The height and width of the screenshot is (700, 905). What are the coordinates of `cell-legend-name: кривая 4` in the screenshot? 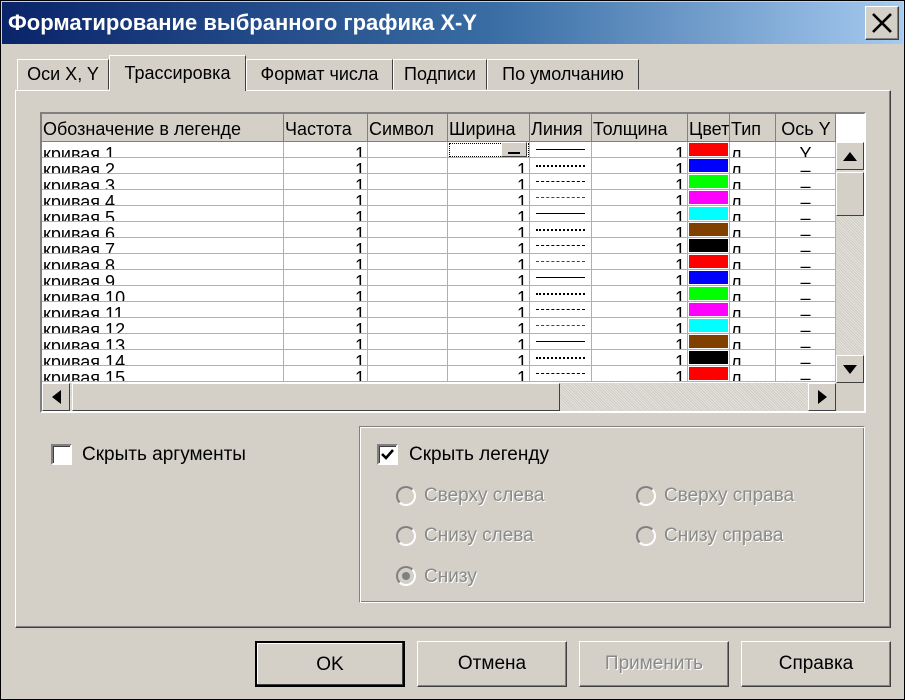 It's located at (163, 198).